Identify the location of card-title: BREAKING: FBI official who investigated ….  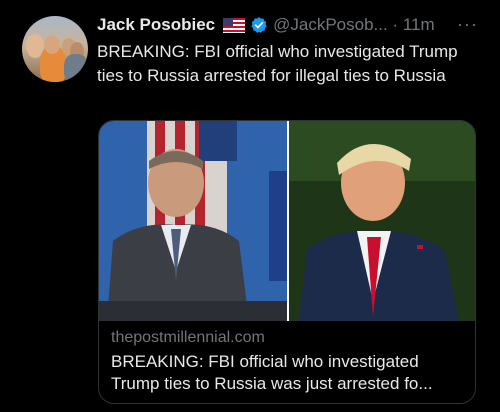
(272, 372).